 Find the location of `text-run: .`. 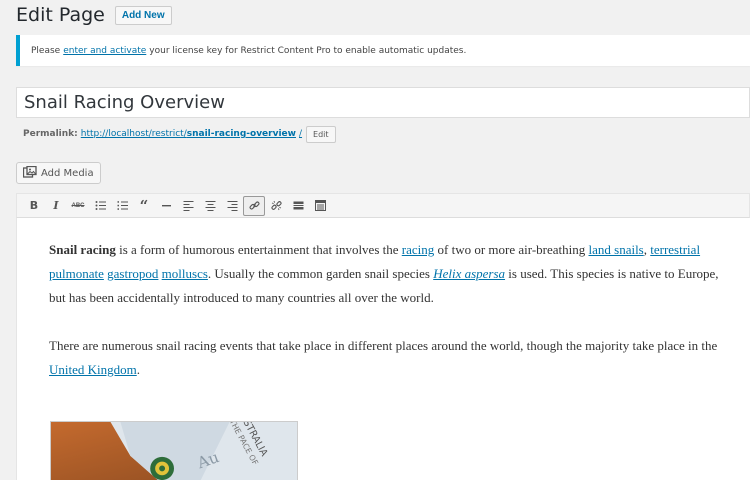

text-run: . is located at coordinates (138, 369).